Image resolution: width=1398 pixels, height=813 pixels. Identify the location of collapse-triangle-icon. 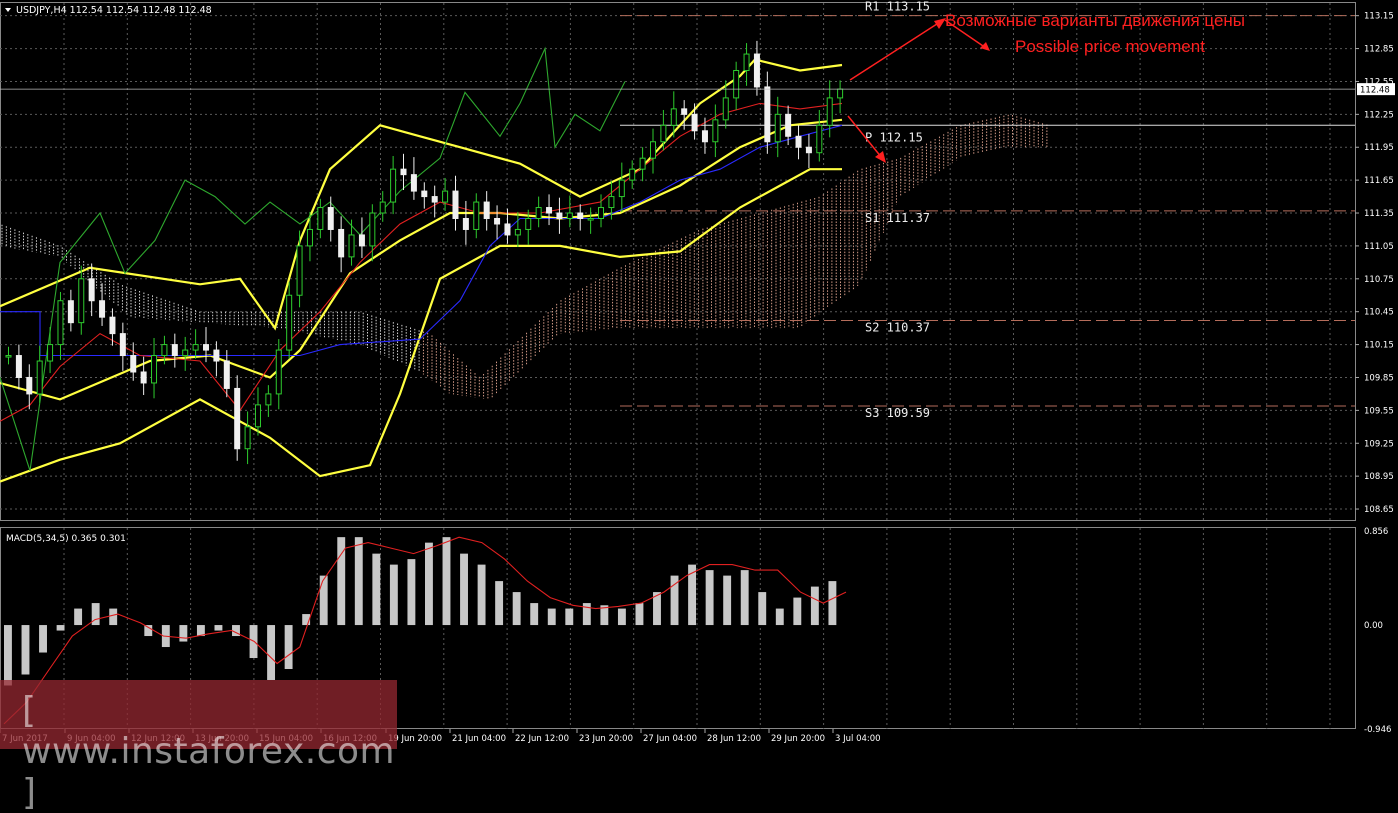
(8, 10).